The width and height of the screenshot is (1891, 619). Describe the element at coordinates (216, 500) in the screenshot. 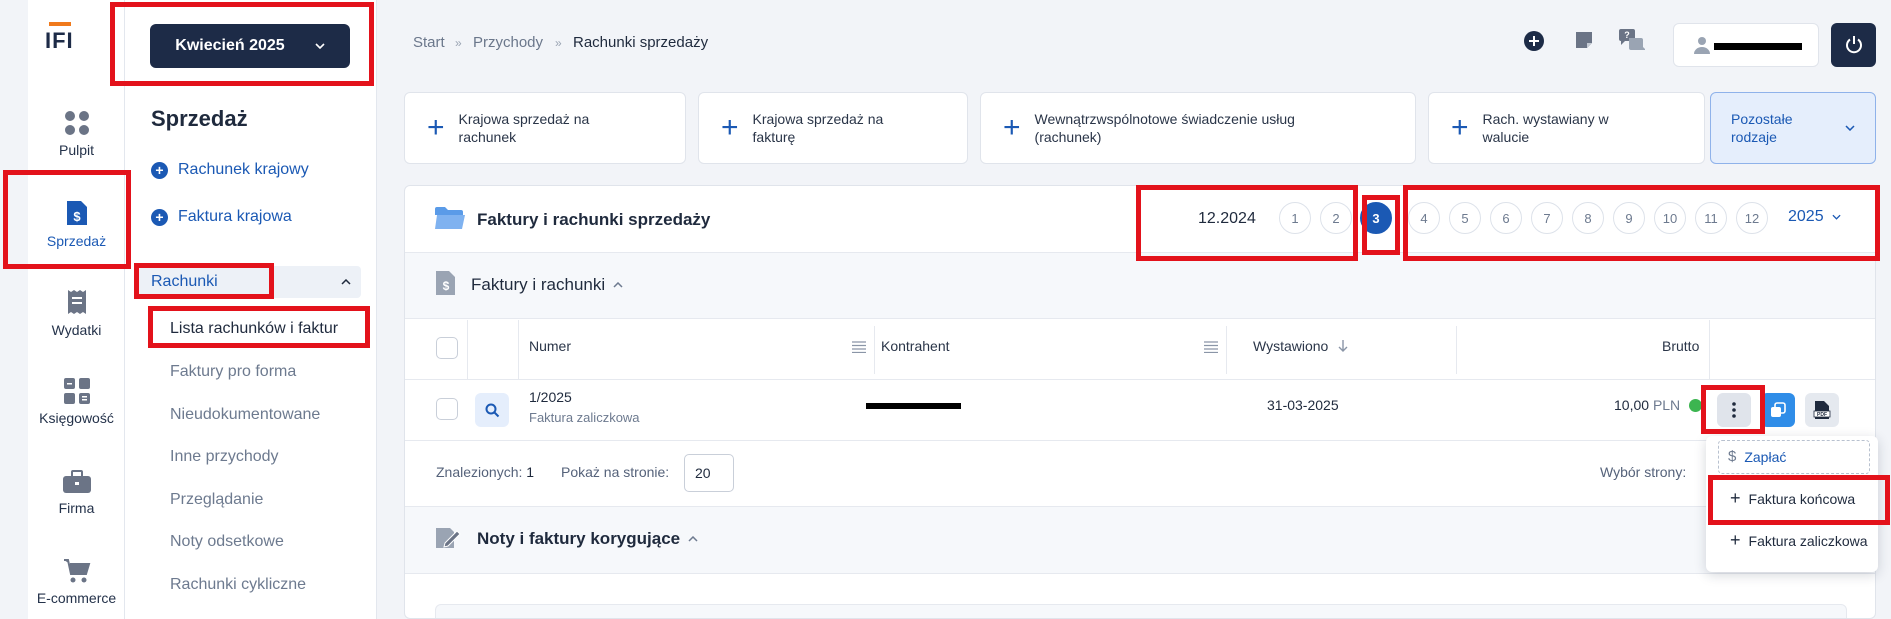

I see `subnav-item-browsing: Przeglądanie` at that location.